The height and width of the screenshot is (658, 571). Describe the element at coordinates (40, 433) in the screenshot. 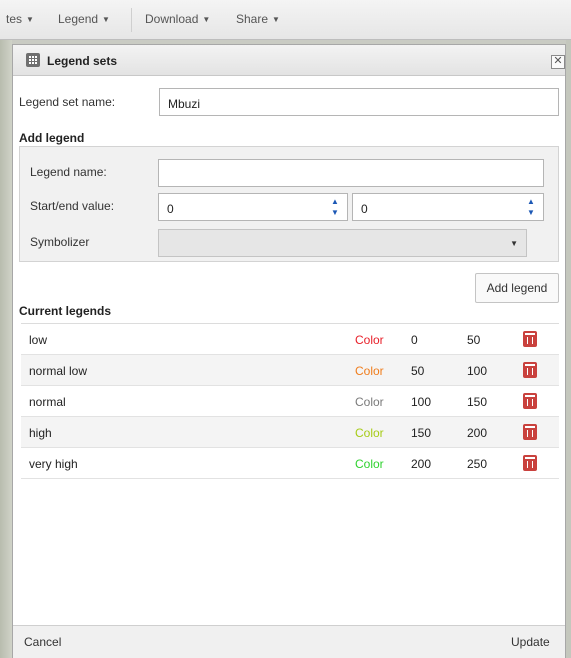

I see `legend-name: high` at that location.